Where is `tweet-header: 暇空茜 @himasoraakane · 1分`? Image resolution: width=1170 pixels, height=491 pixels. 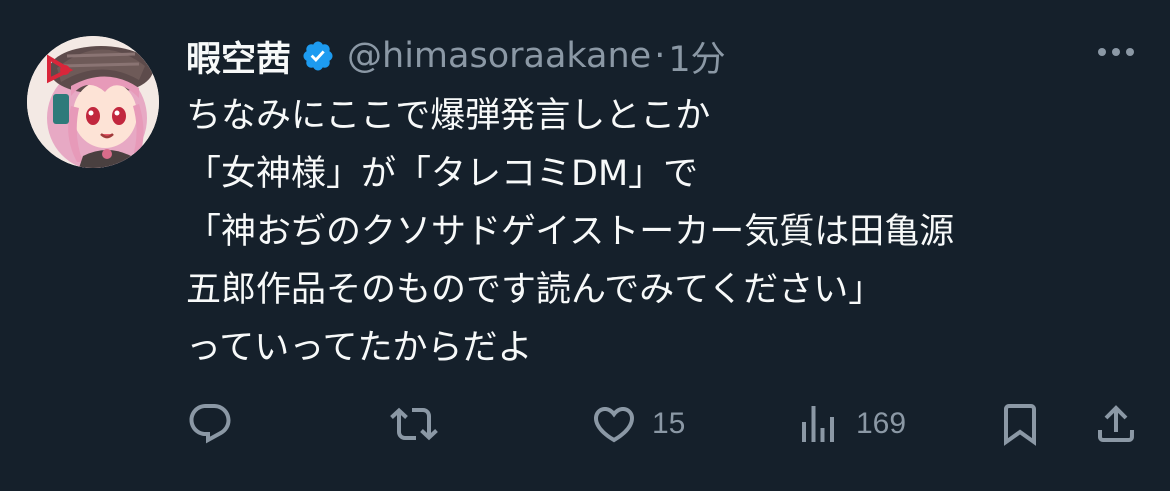 tweet-header: 暇空茜 @himasoraakane · 1分 is located at coordinates (456, 56).